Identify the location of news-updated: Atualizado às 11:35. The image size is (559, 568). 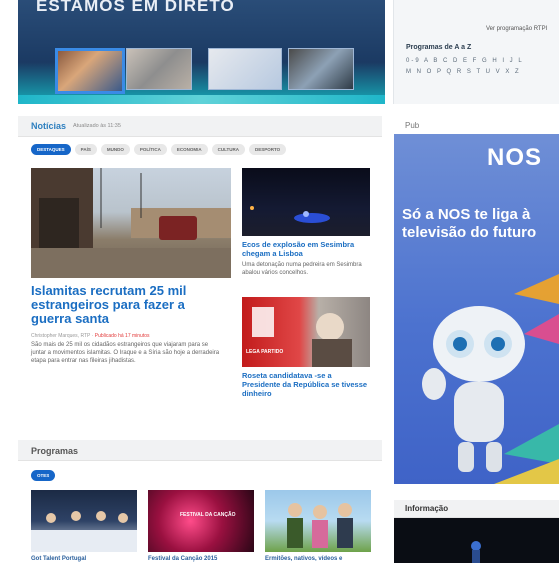
(97, 126).